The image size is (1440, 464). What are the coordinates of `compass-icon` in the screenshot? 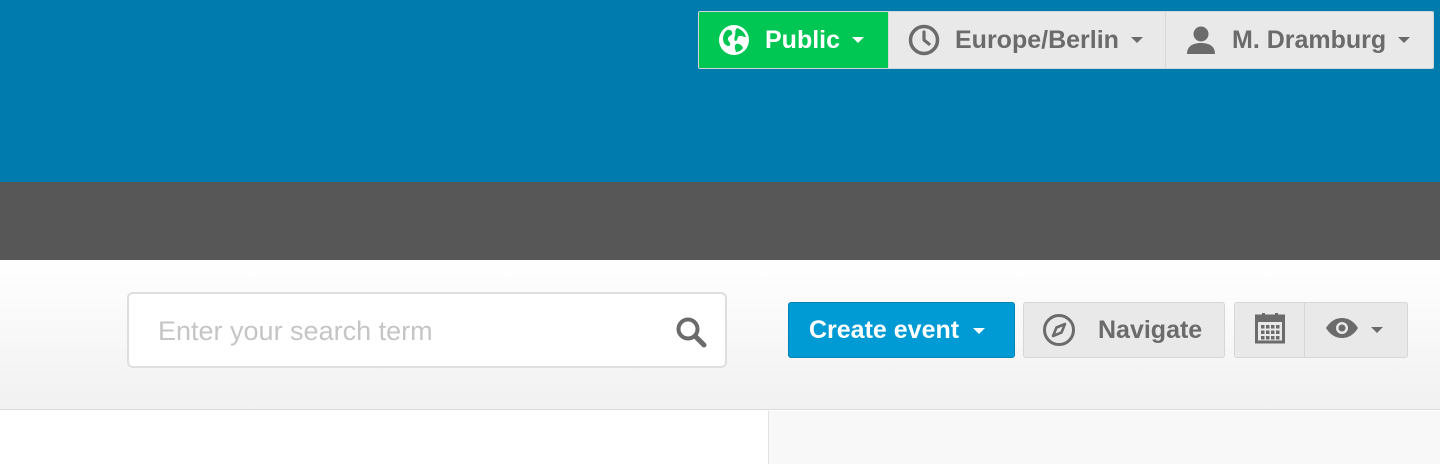 It's located at (1059, 330).